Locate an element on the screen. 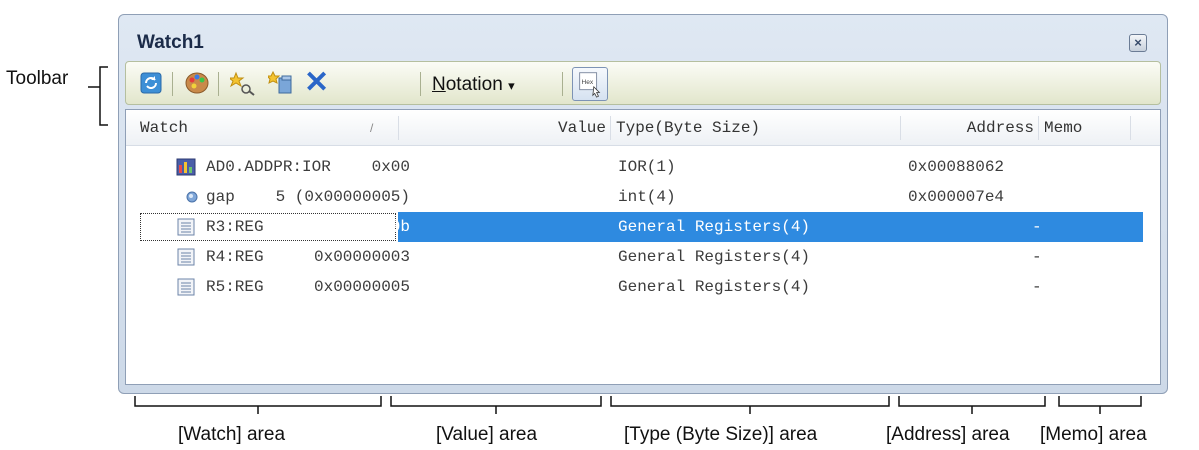  watch-name: R4:REG is located at coordinates (235, 257).